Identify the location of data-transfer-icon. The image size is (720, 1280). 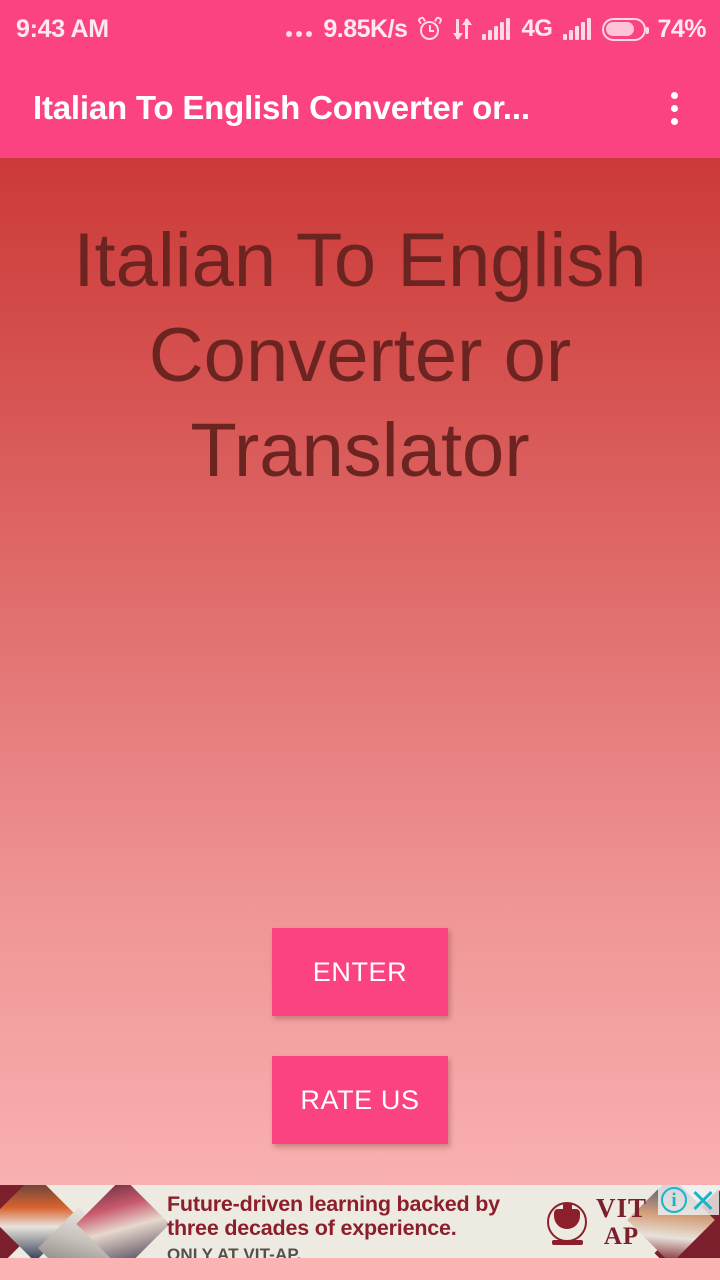
(462, 29).